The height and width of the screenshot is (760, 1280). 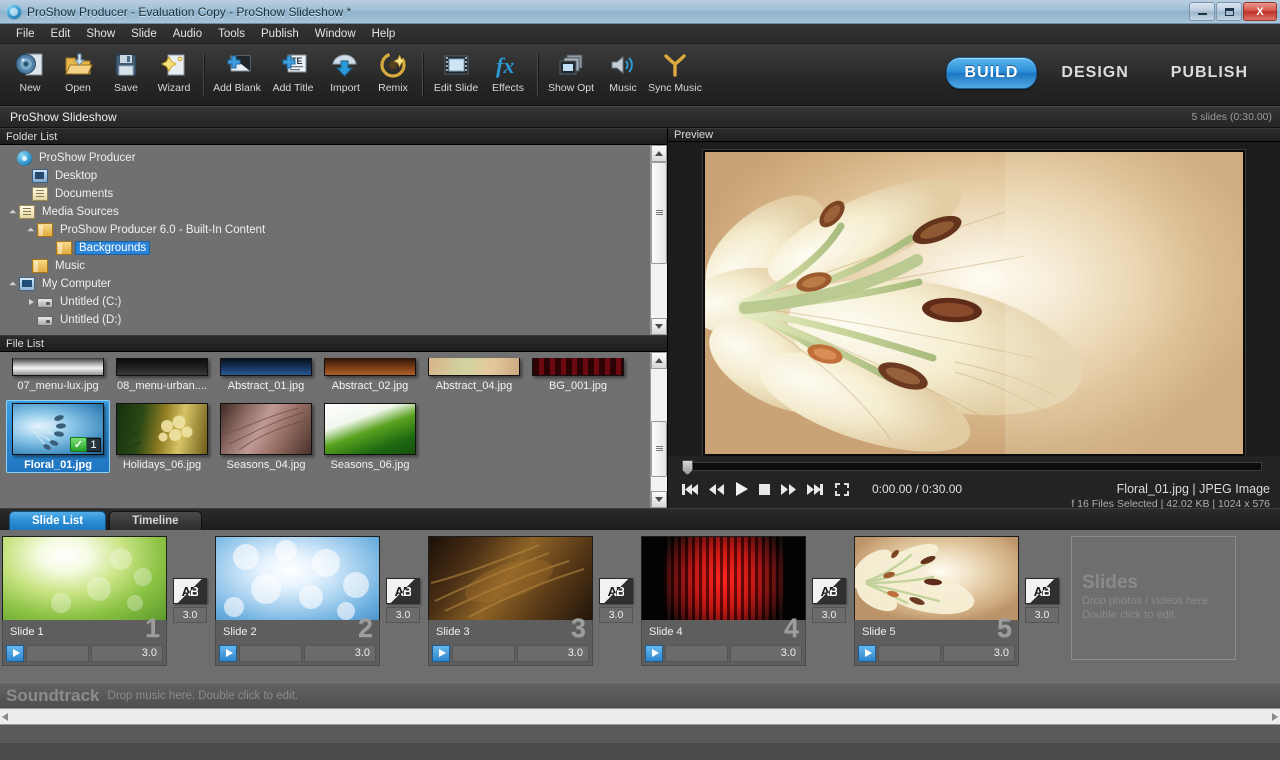 What do you see at coordinates (972, 468) in the screenshot?
I see `preview-seek-bar` at bounding box center [972, 468].